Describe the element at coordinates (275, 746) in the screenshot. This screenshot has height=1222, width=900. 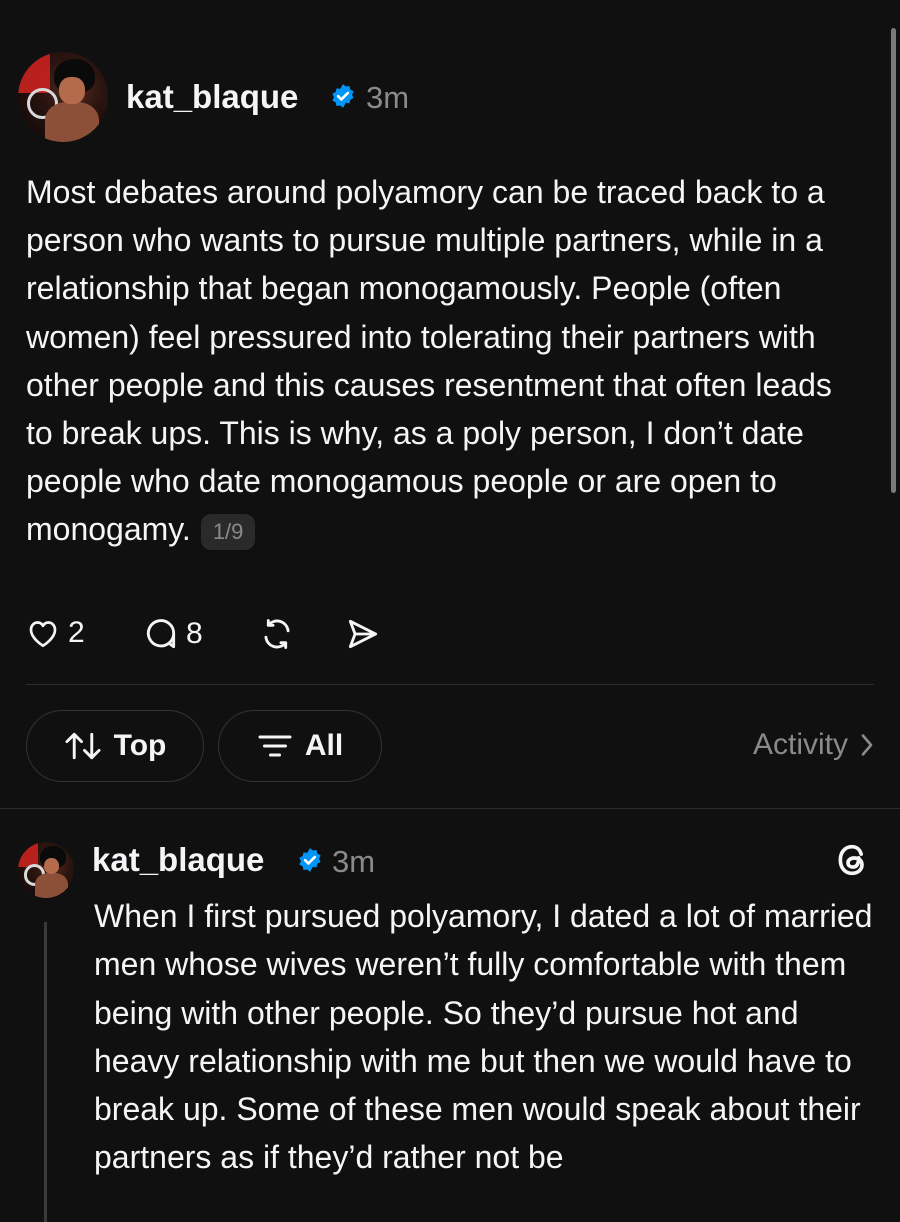
I see `filter-icon` at that location.